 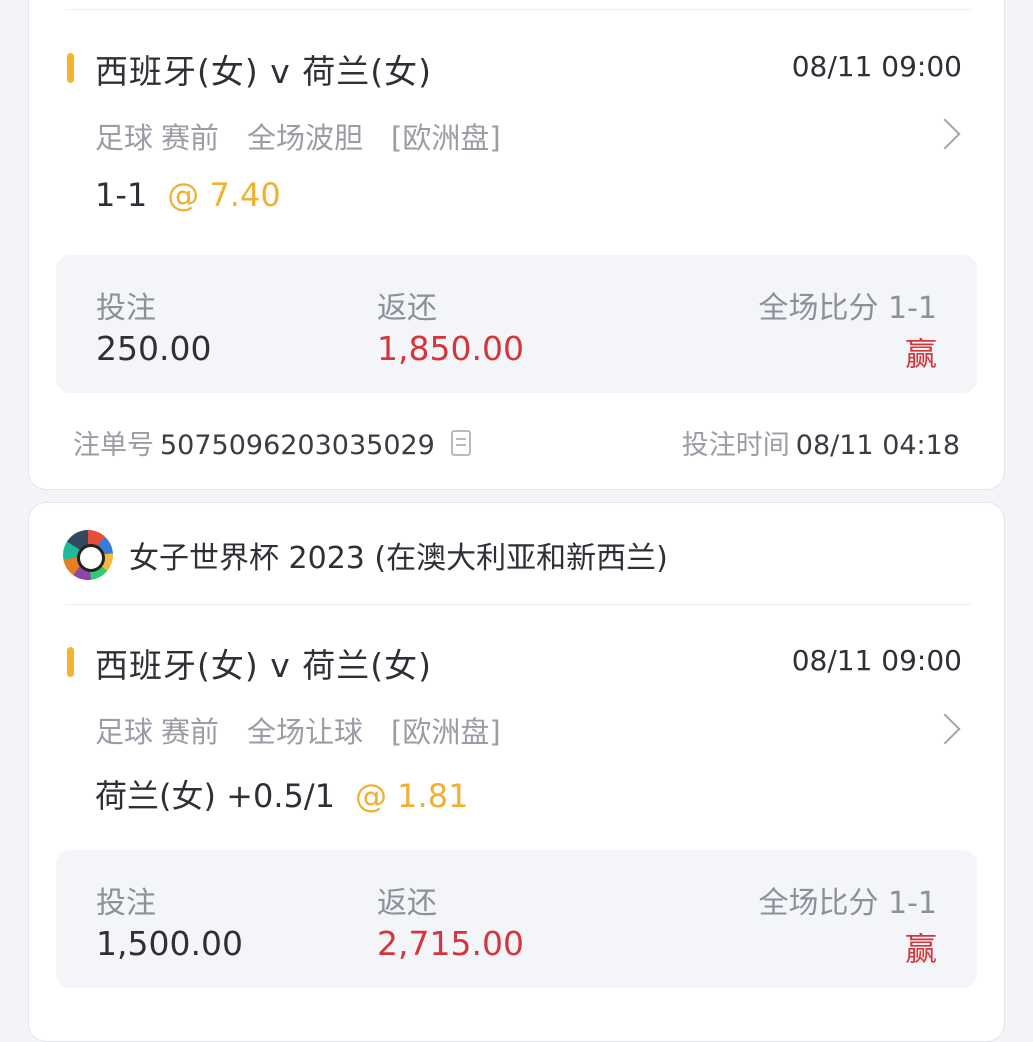 I want to click on bet-time-label: 投注时间, so click(x=735, y=445).